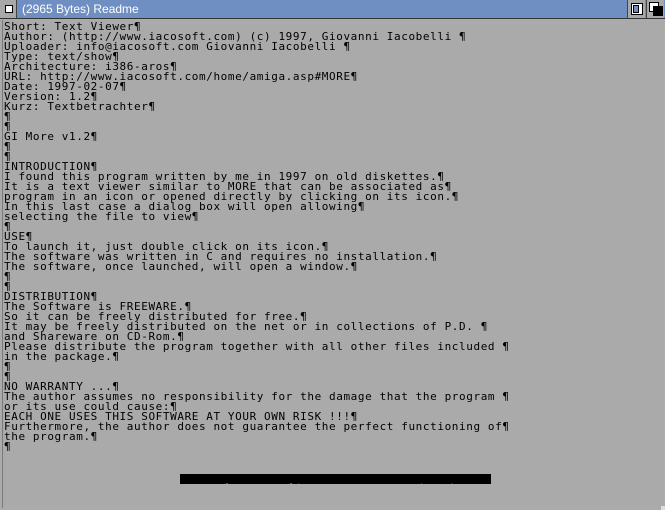 The image size is (665, 510). What do you see at coordinates (636, 9) in the screenshot?
I see `zoom-icon` at bounding box center [636, 9].